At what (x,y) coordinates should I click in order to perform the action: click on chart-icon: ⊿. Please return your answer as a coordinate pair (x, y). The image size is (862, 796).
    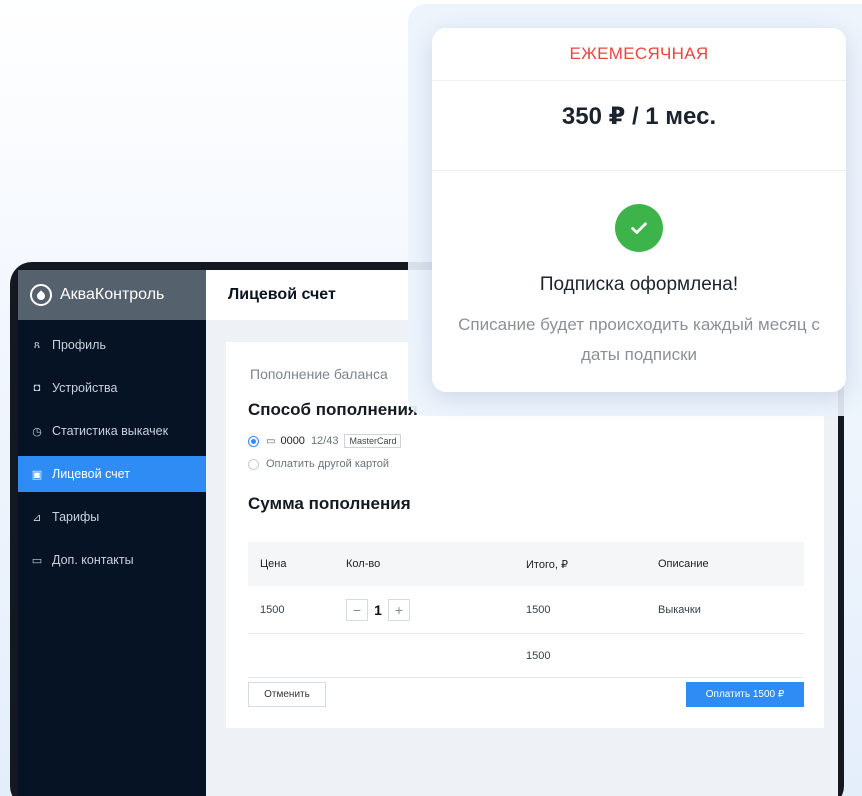
    Looking at the image, I should click on (37, 517).